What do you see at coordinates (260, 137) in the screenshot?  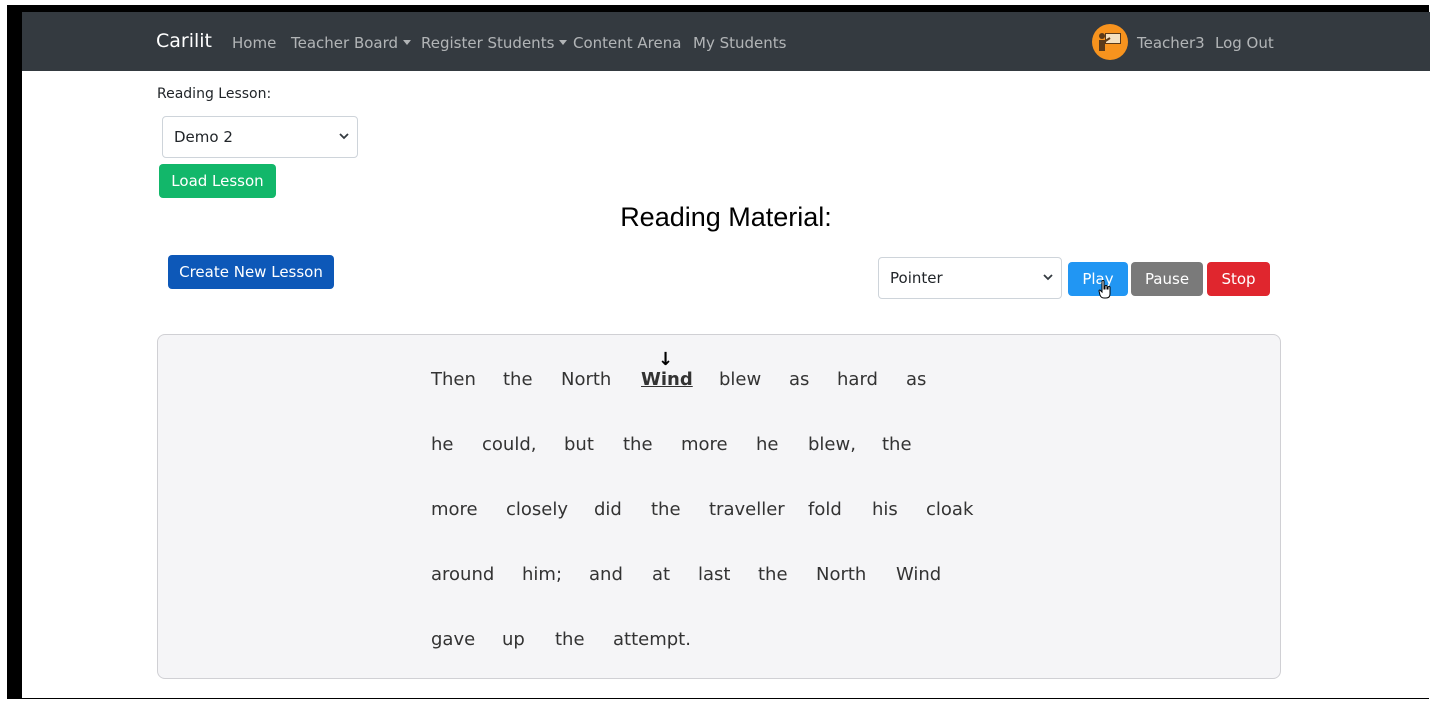 I see `lesson-select: Demo 2` at bounding box center [260, 137].